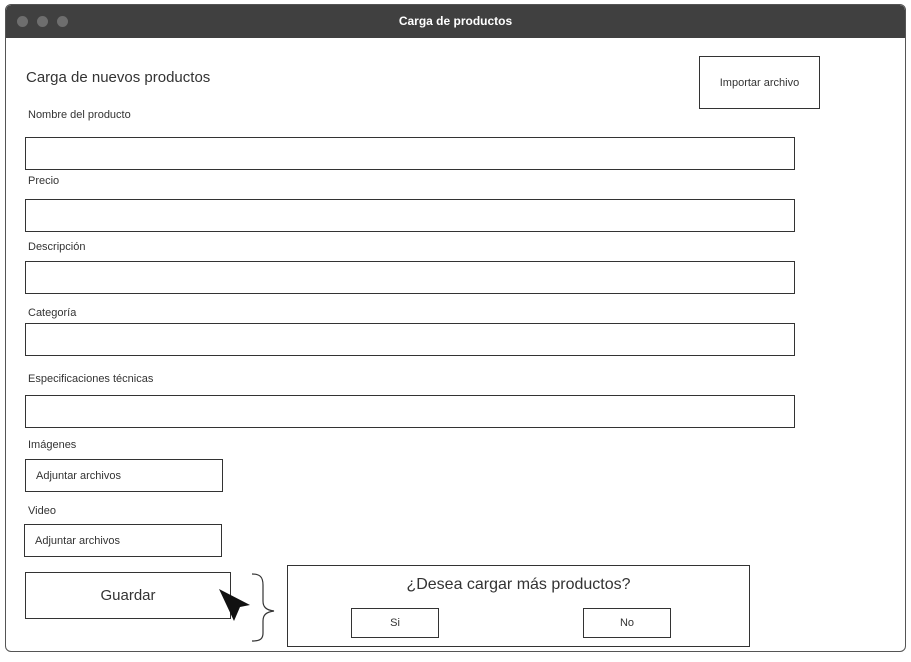  Describe the element at coordinates (91, 379) in the screenshot. I see `technical-specs-label: Especificaciones técnicas` at that location.